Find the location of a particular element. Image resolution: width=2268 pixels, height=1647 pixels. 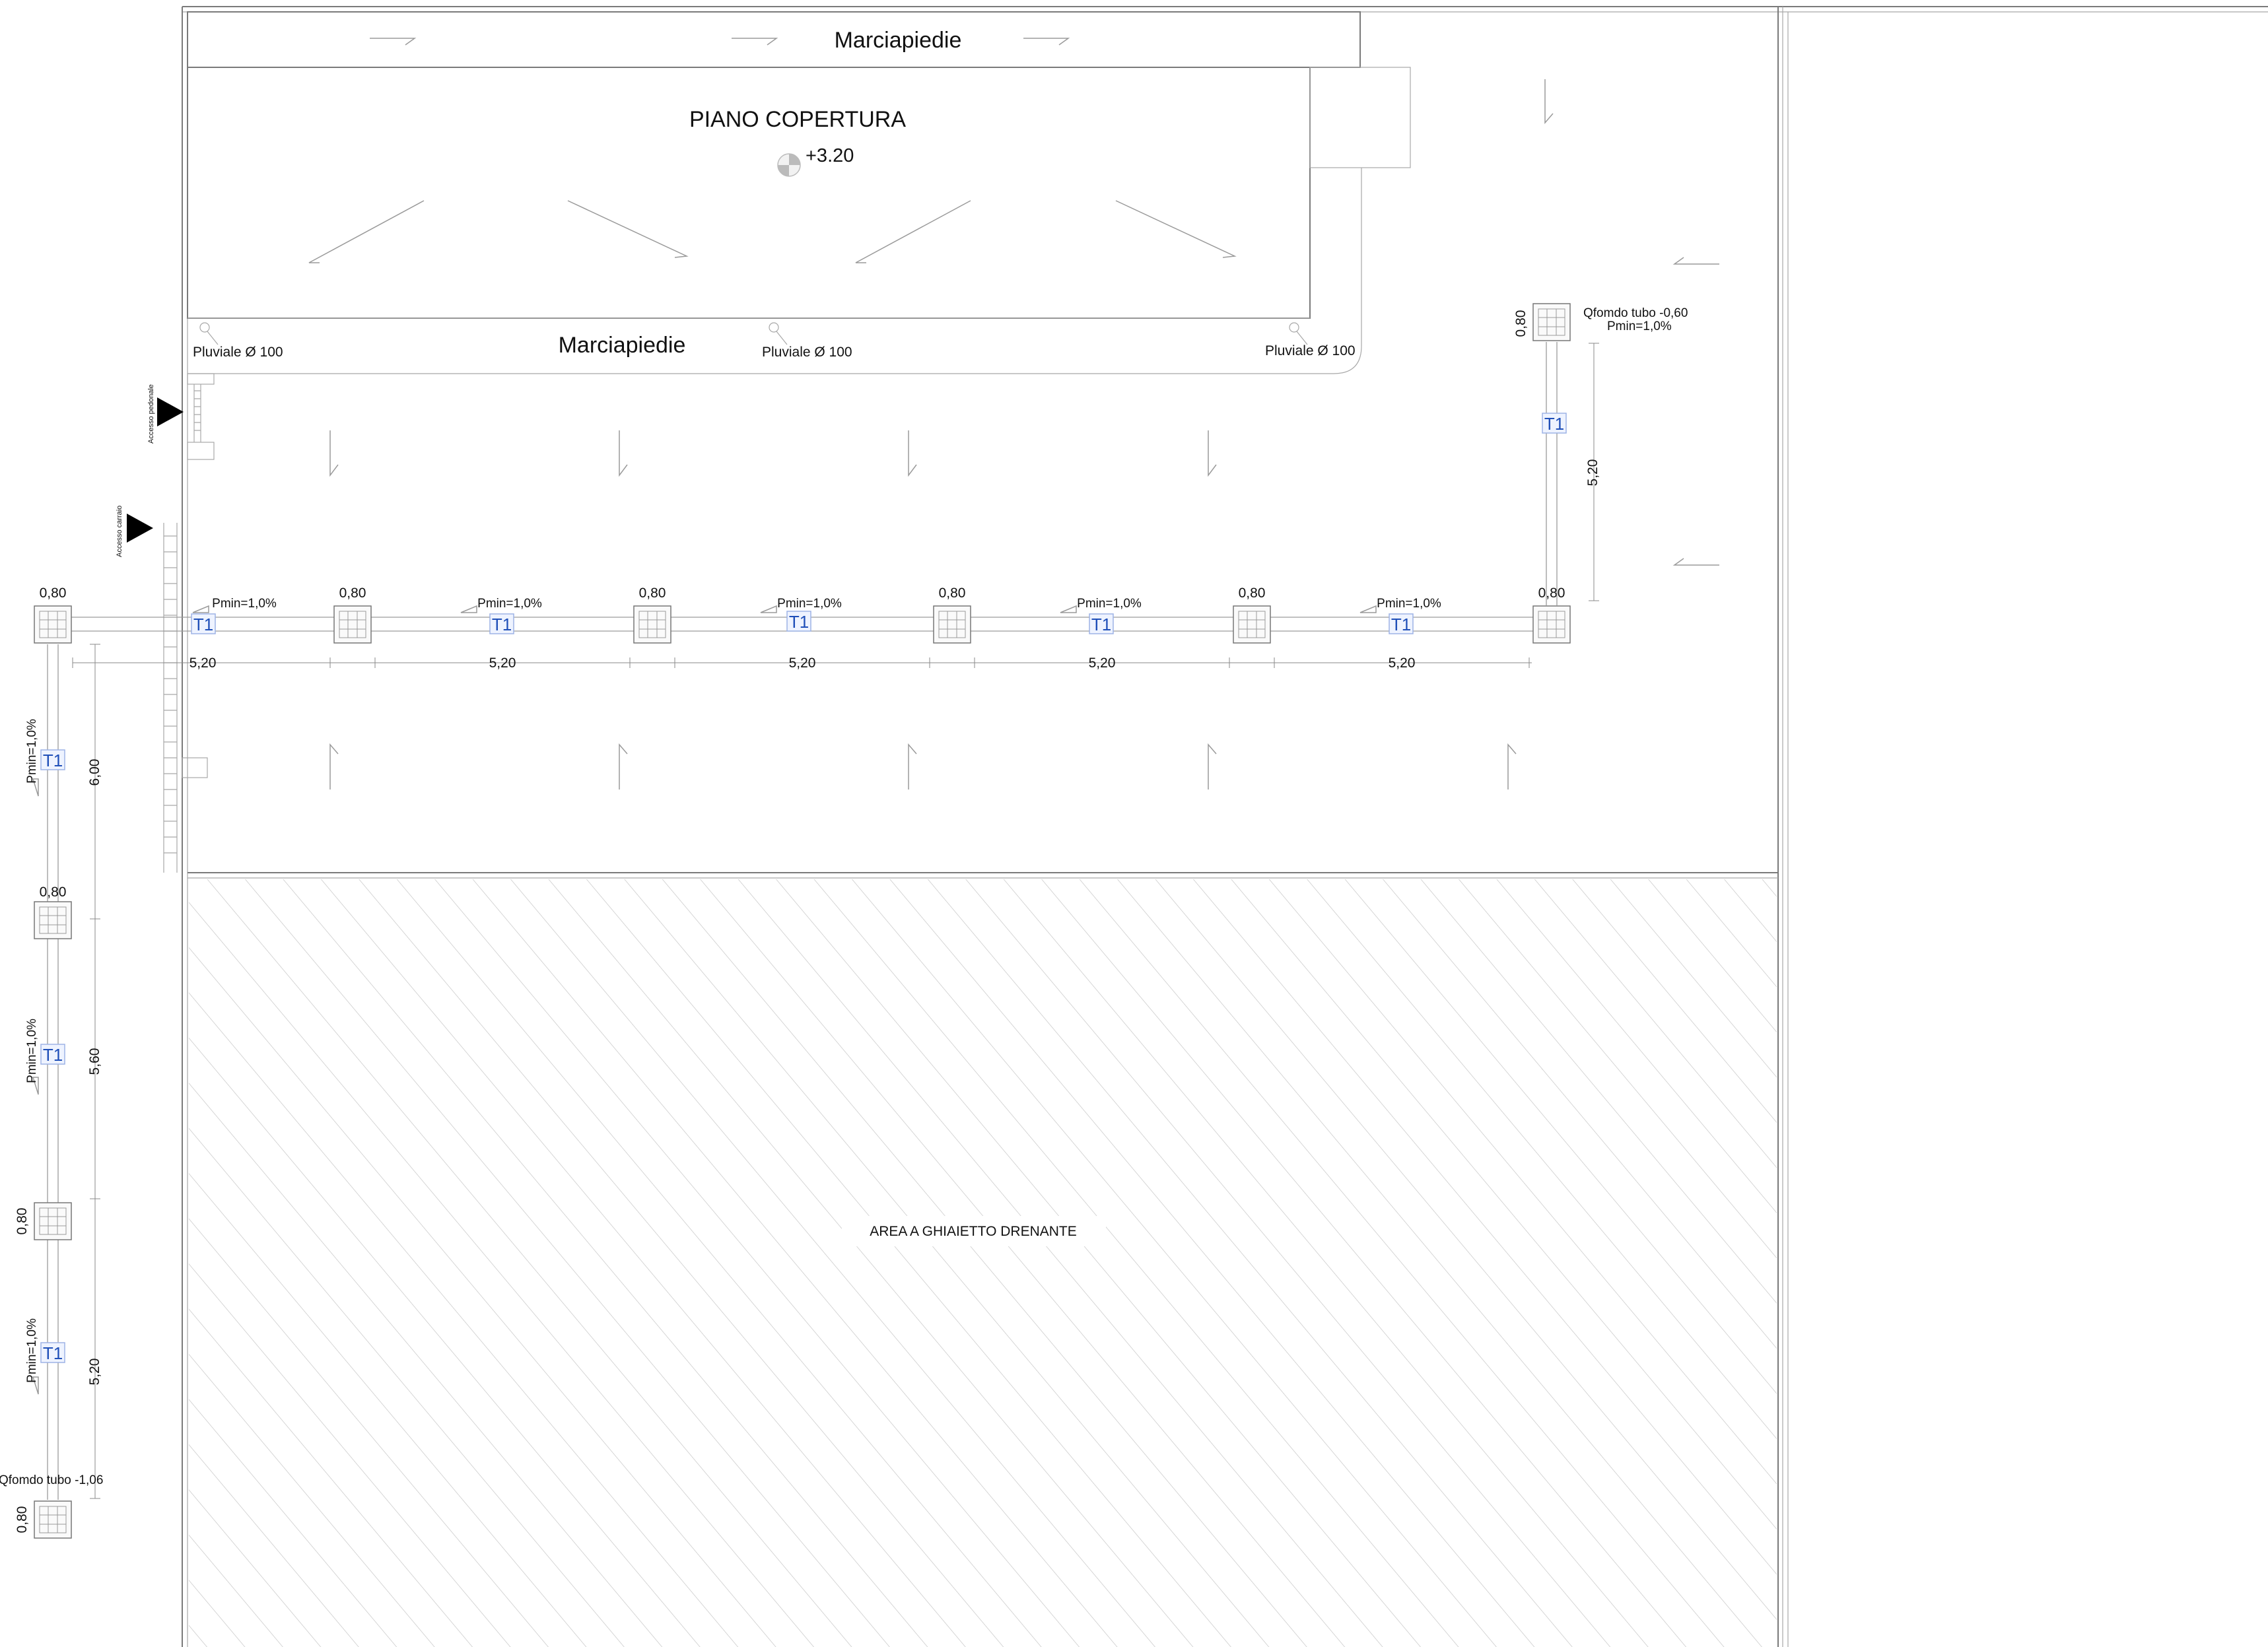

downpipe-label-3: Pluviale Ø 100 is located at coordinates (1311, 351).